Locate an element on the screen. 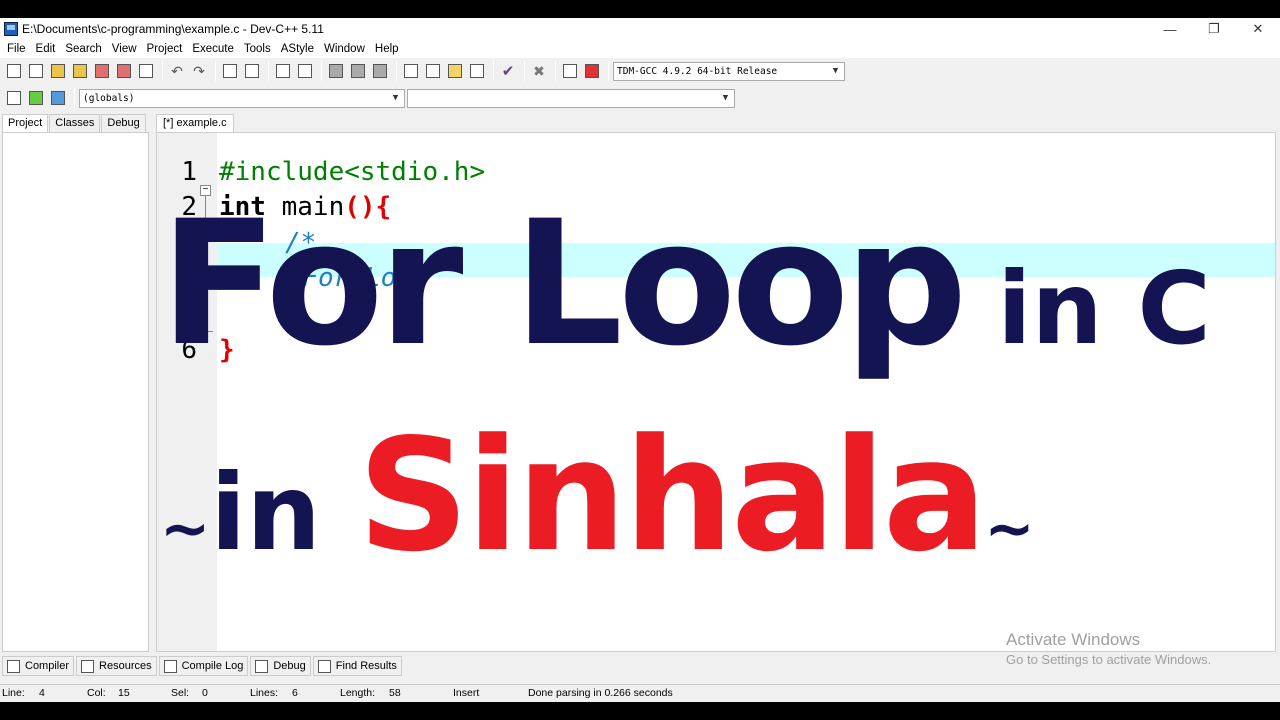 The height and width of the screenshot is (720, 1280). menu-search: Search is located at coordinates (83, 49).